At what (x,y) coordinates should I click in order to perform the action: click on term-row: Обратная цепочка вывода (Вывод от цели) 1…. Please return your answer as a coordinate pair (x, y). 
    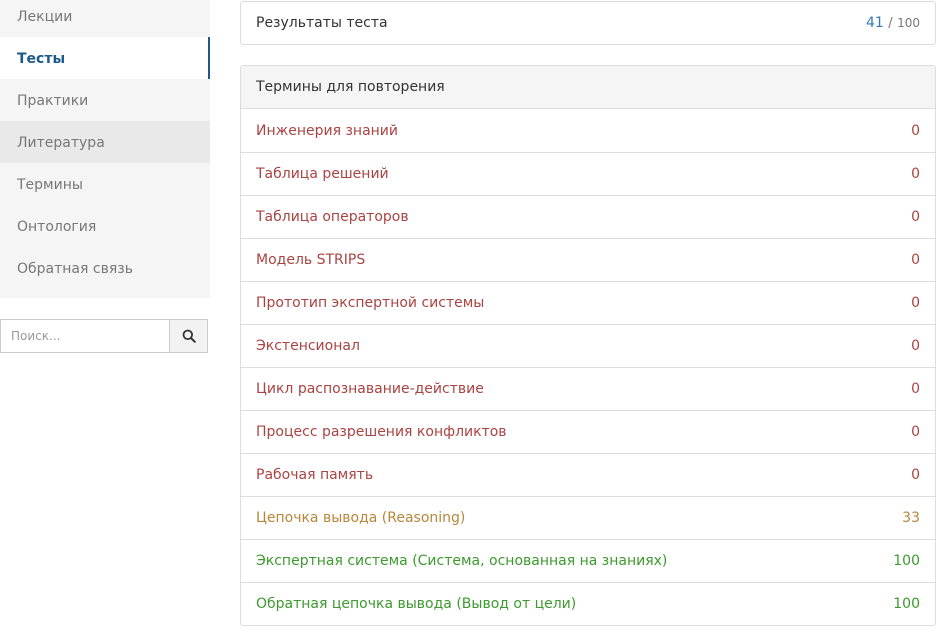
    Looking at the image, I should click on (588, 603).